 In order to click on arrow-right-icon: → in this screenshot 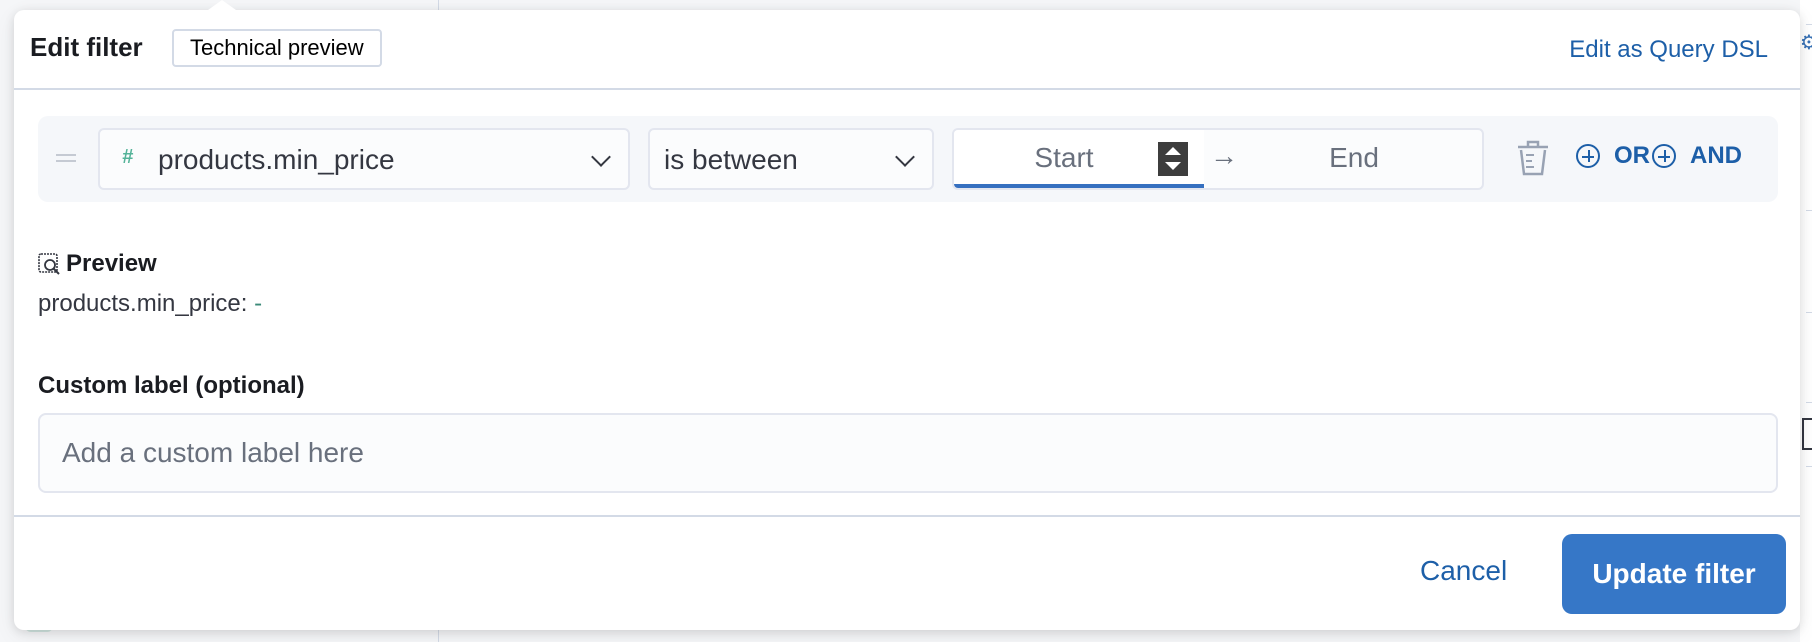, I will do `click(1224, 155)`.